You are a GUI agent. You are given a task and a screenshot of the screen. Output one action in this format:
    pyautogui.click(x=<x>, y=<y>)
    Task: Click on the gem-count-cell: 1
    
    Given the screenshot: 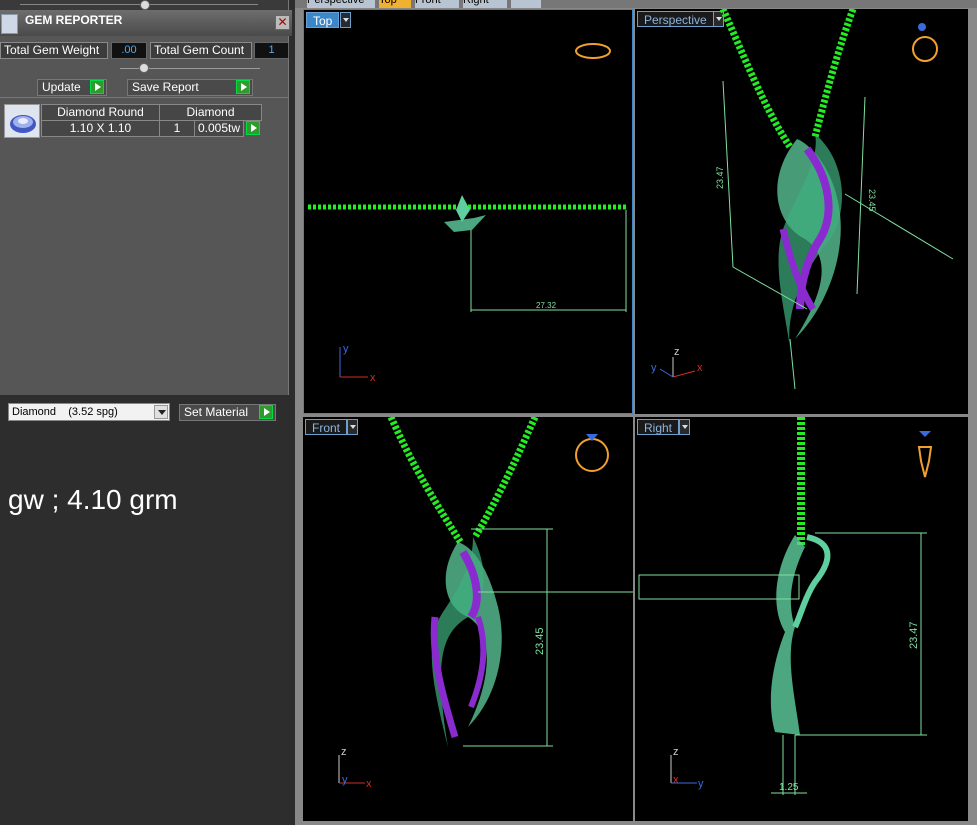 What is the action you would take?
    pyautogui.click(x=177, y=128)
    